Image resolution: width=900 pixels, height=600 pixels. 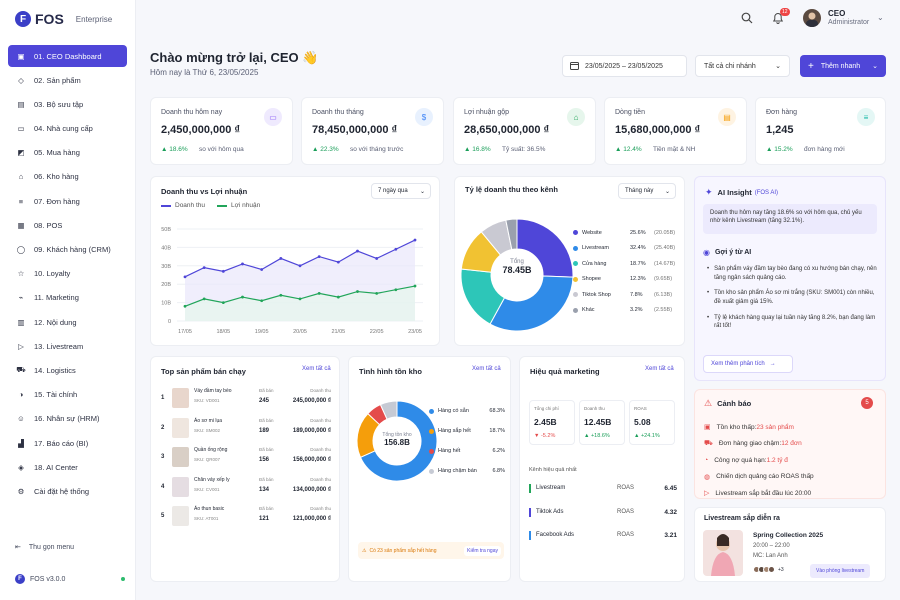 What do you see at coordinates (647, 191) in the screenshot?
I see `channel-range-select: Tháng này ⌄` at bounding box center [647, 191].